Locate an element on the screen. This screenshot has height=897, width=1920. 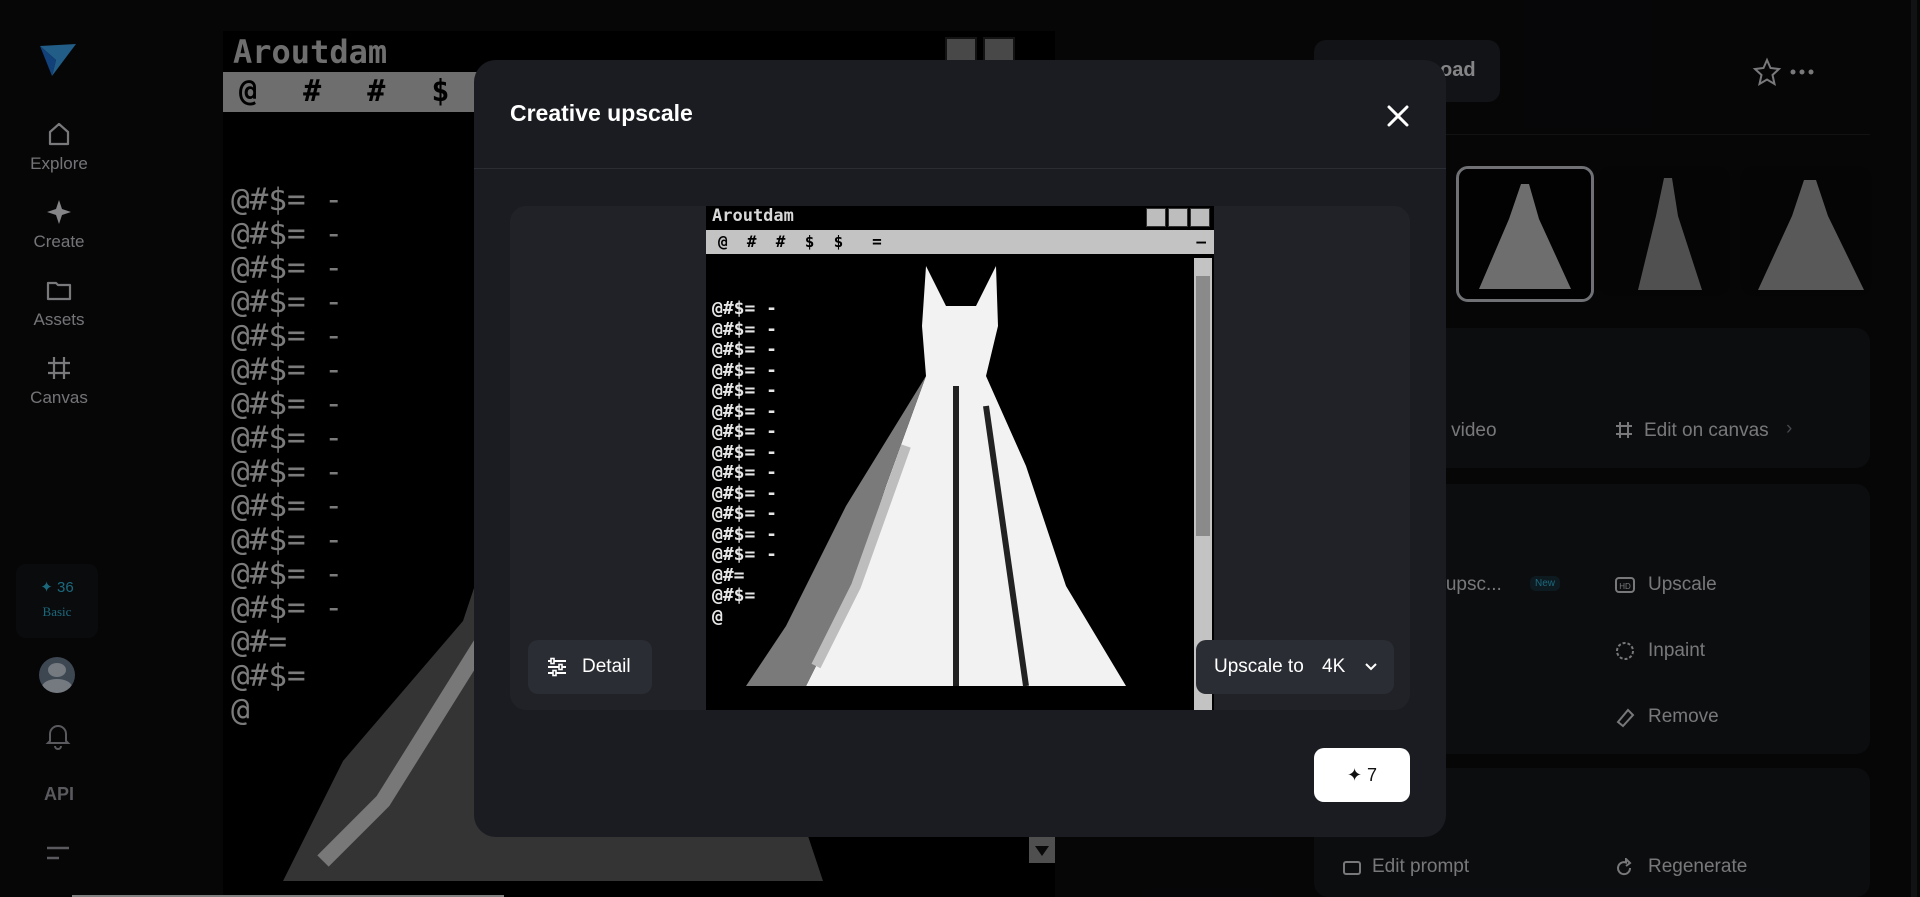
chevron-down-icon is located at coordinates (1371, 667).